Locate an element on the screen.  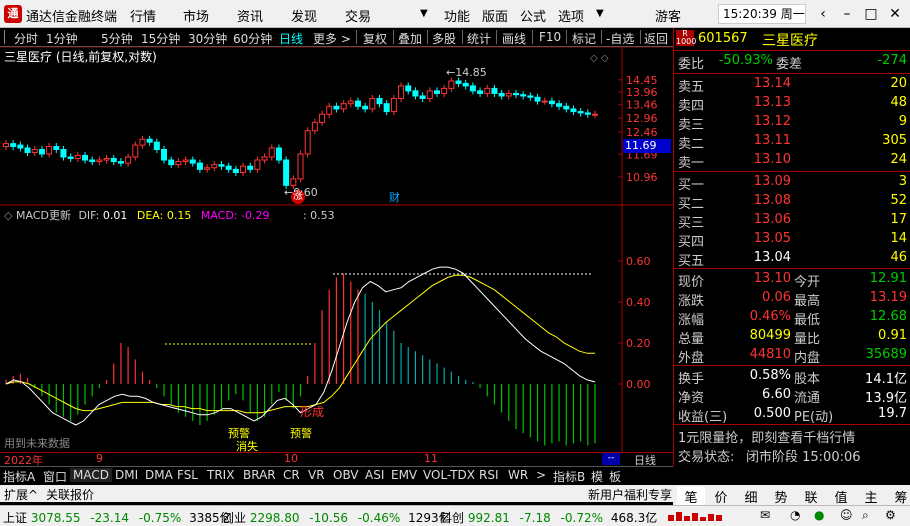
tab-vol-tdx: VOL-TDX is located at coordinates (449, 475).